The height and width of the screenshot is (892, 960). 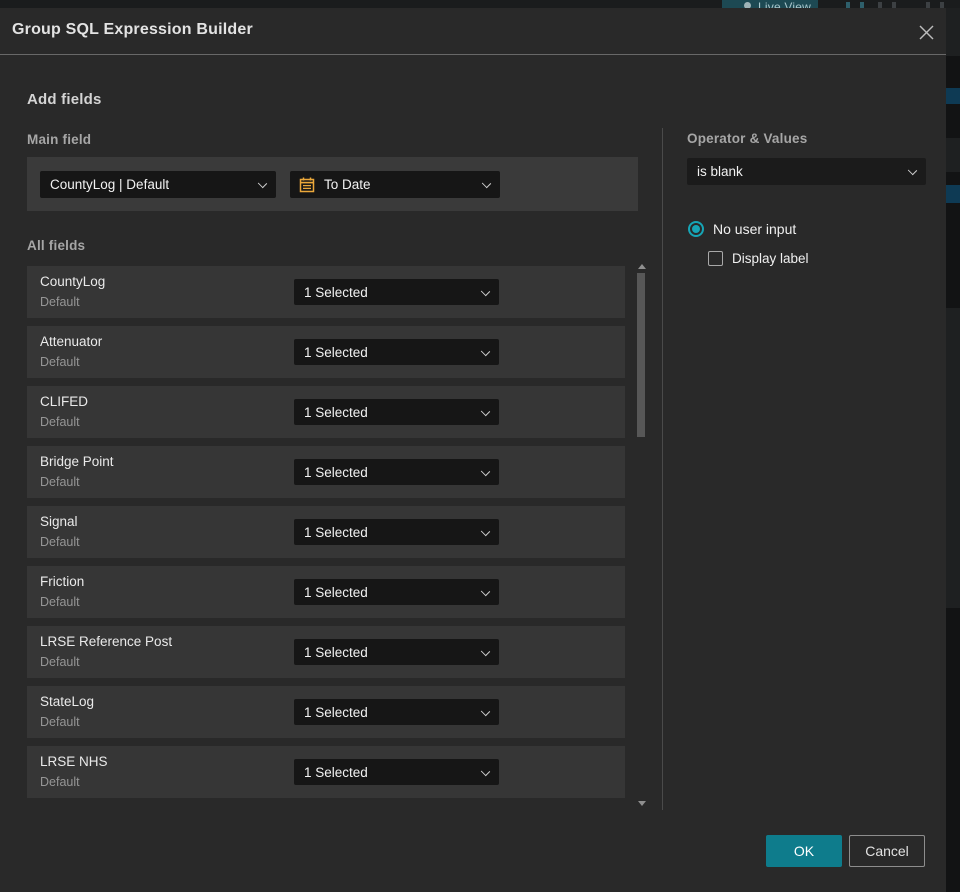 I want to click on add-fields-heading: Add fields, so click(x=64, y=99).